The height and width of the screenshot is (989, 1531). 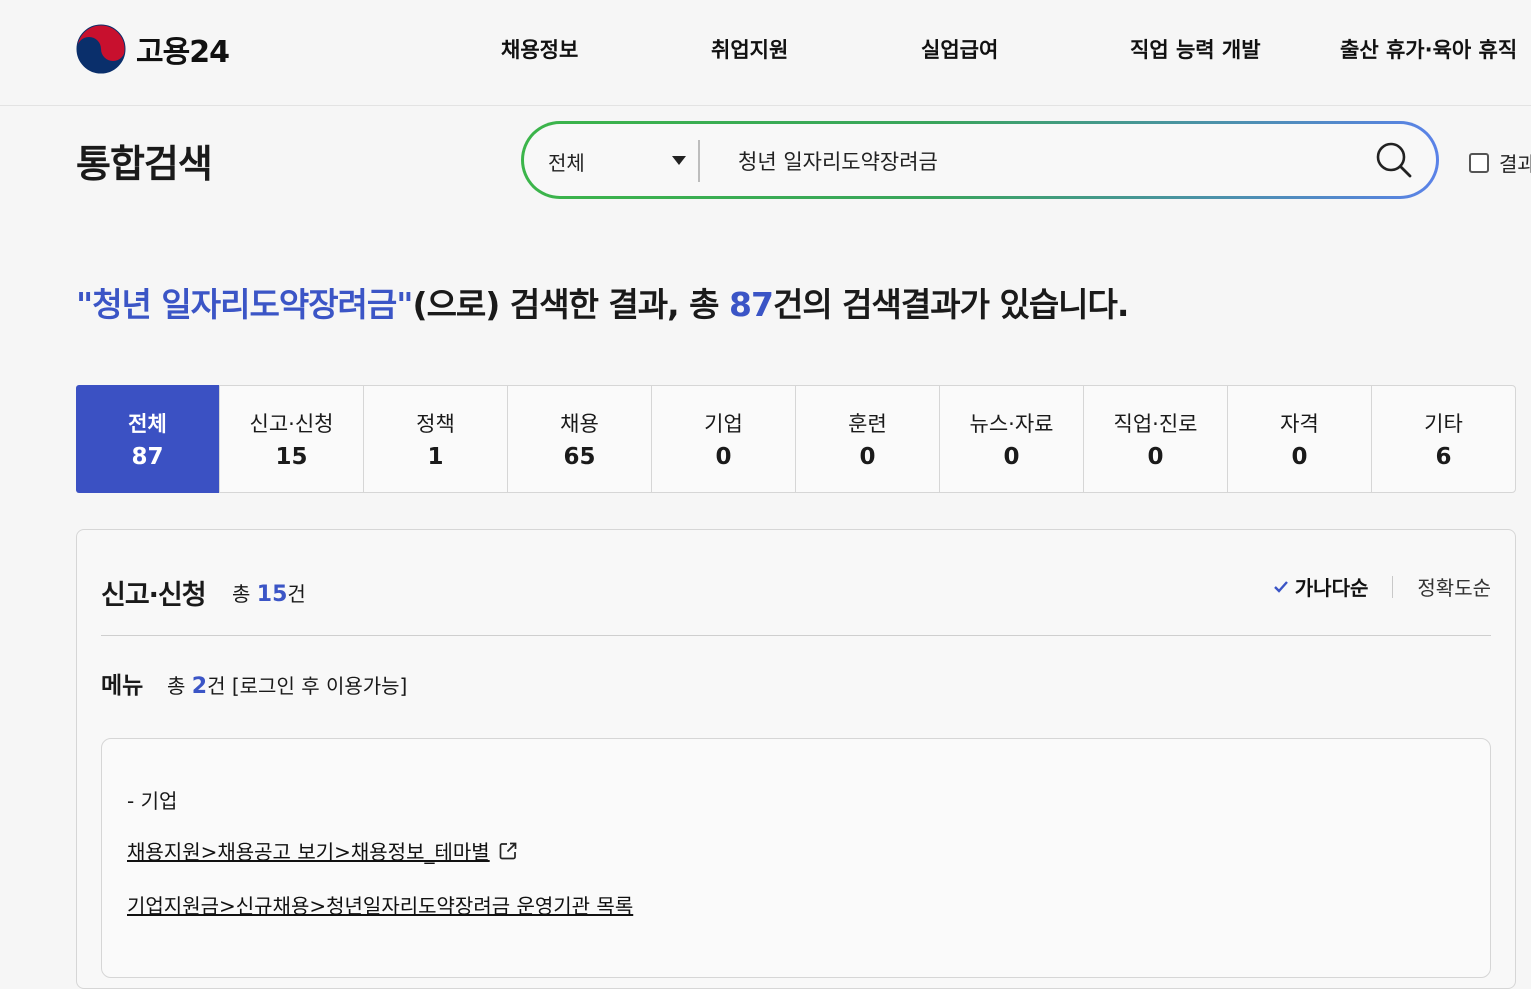 I want to click on checkbox-icon, so click(x=1479, y=162).